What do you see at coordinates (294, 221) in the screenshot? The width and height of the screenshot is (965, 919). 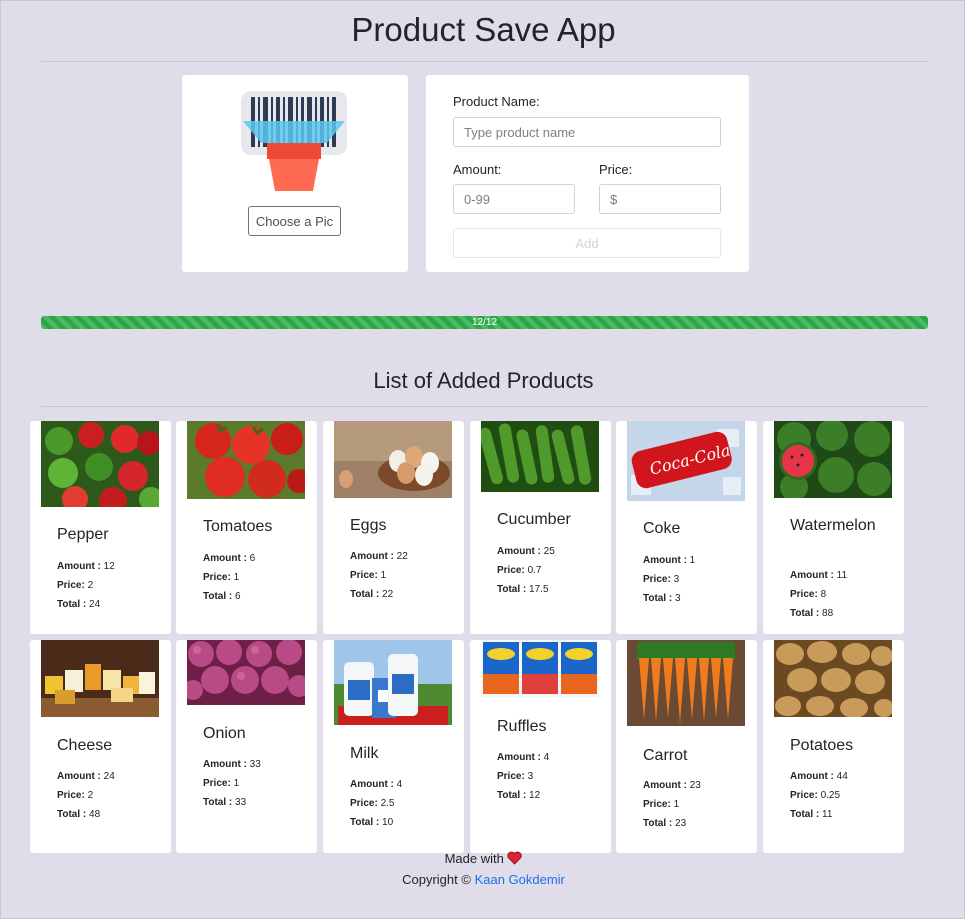 I see `choose-pic-button: Choose a Pic` at bounding box center [294, 221].